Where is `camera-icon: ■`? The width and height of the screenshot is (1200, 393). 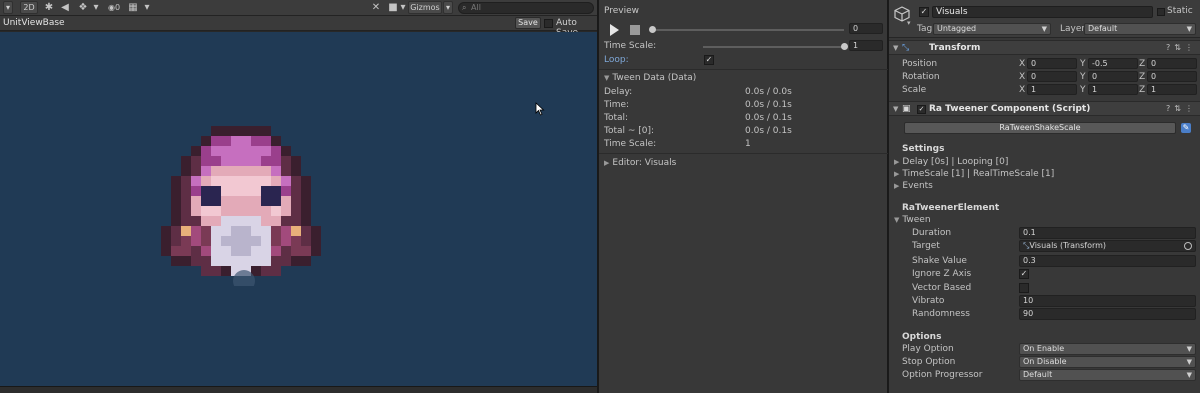
camera-icon: ■ is located at coordinates (393, 8).